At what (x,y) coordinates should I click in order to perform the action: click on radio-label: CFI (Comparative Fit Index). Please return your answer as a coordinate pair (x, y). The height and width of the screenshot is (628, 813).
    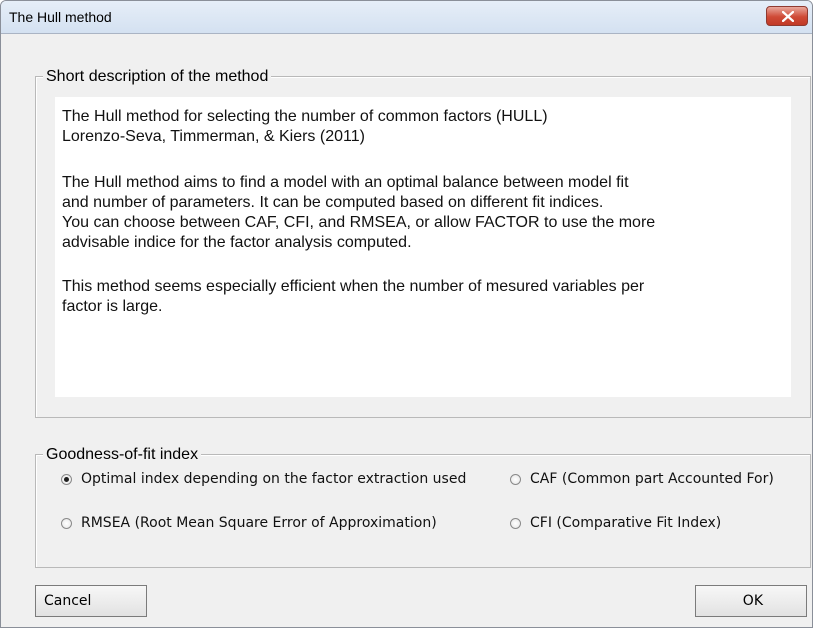
    Looking at the image, I should click on (626, 523).